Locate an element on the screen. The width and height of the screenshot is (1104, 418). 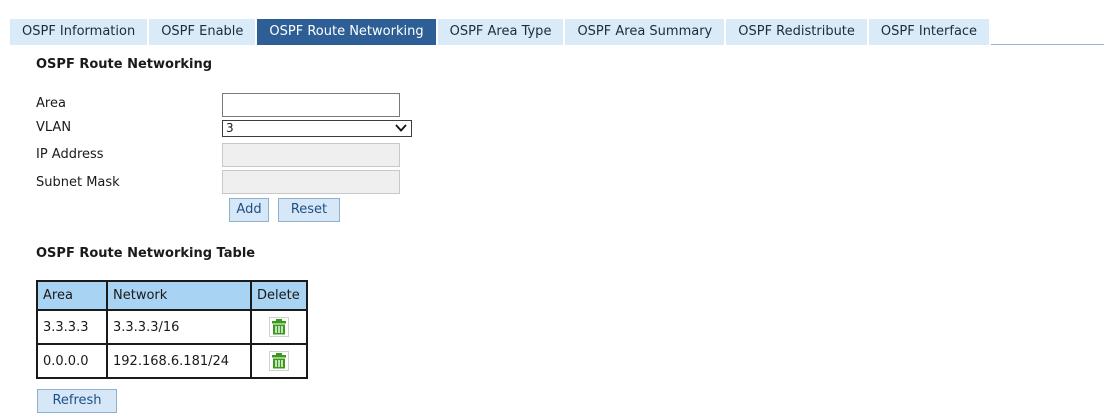
table-row: 0.0.0.0 192.168.6.181/24 is located at coordinates (172, 361).